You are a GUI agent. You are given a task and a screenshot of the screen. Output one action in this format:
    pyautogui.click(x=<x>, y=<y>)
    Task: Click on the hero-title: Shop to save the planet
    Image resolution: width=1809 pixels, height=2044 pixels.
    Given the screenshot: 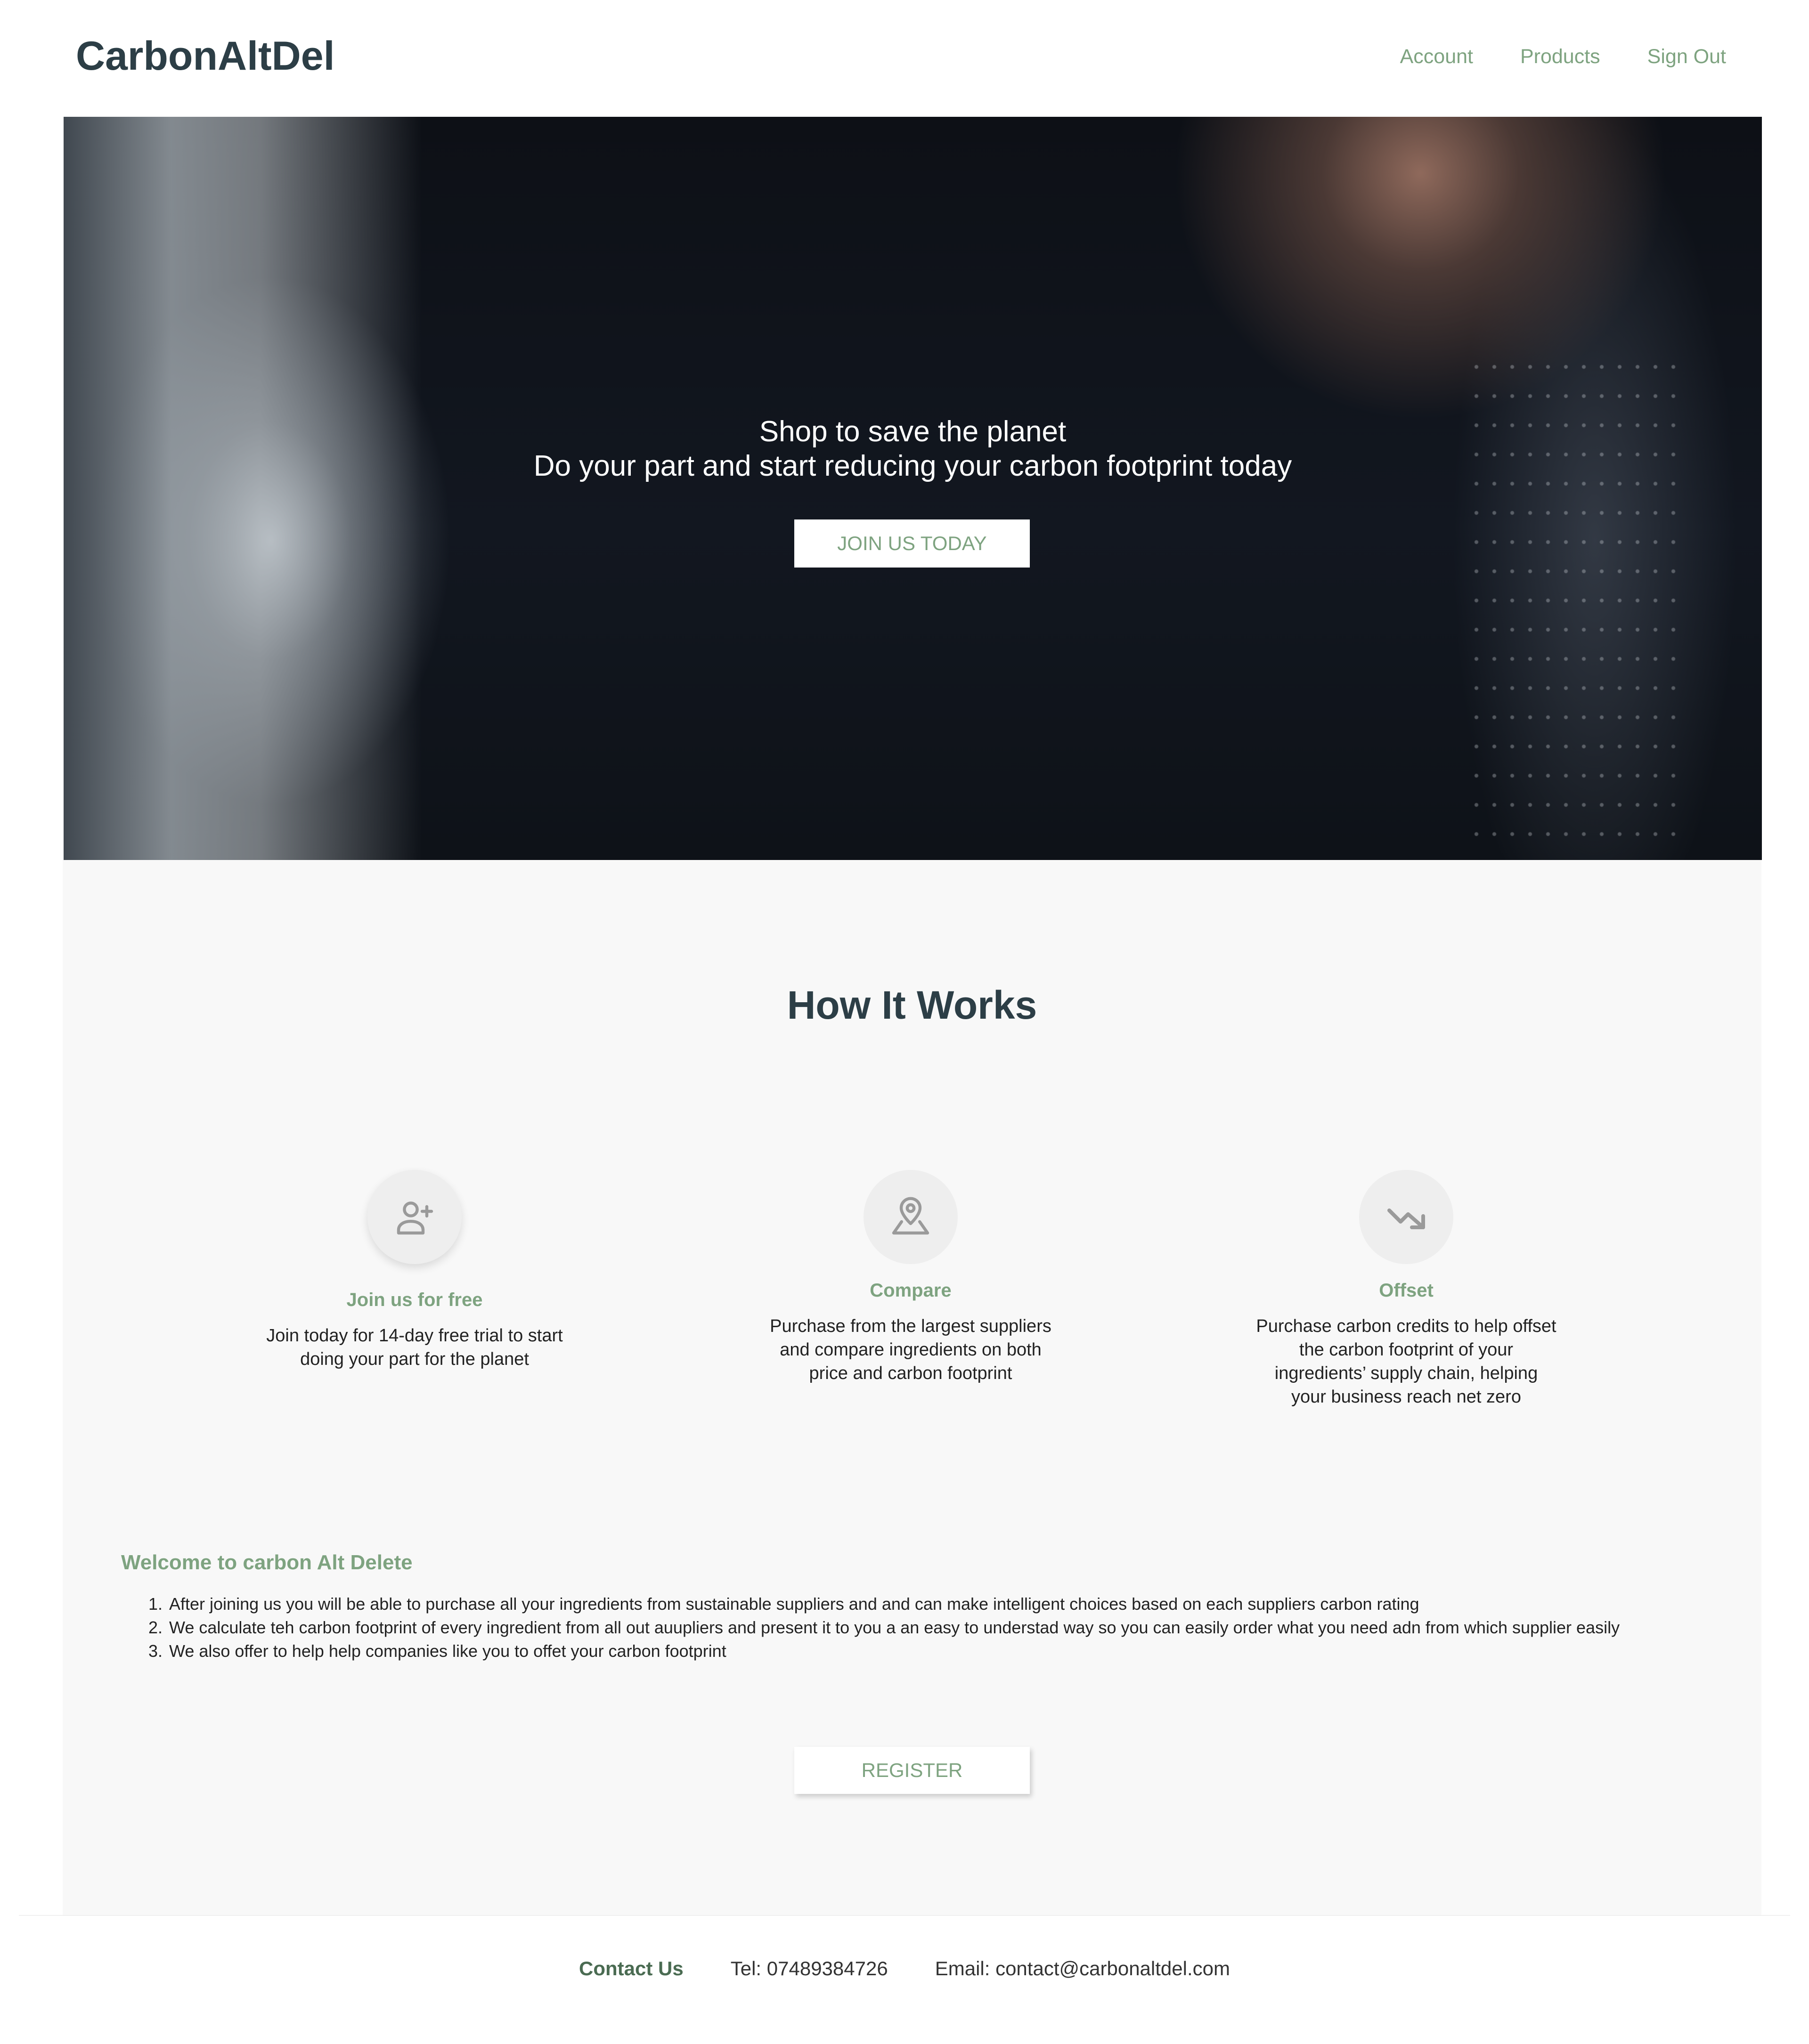 What is the action you would take?
    pyautogui.click(x=913, y=431)
    